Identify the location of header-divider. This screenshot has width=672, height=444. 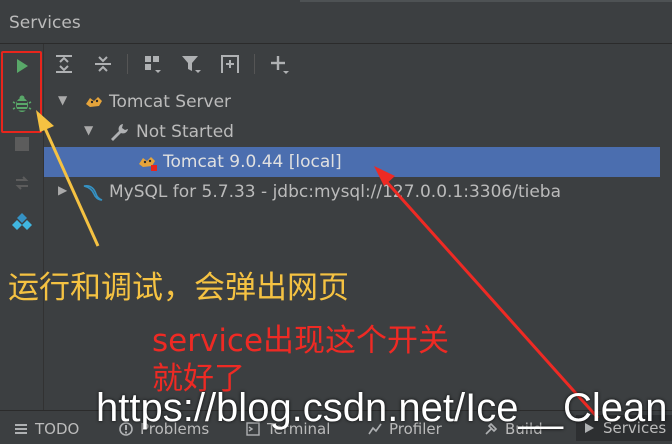
(415, 1).